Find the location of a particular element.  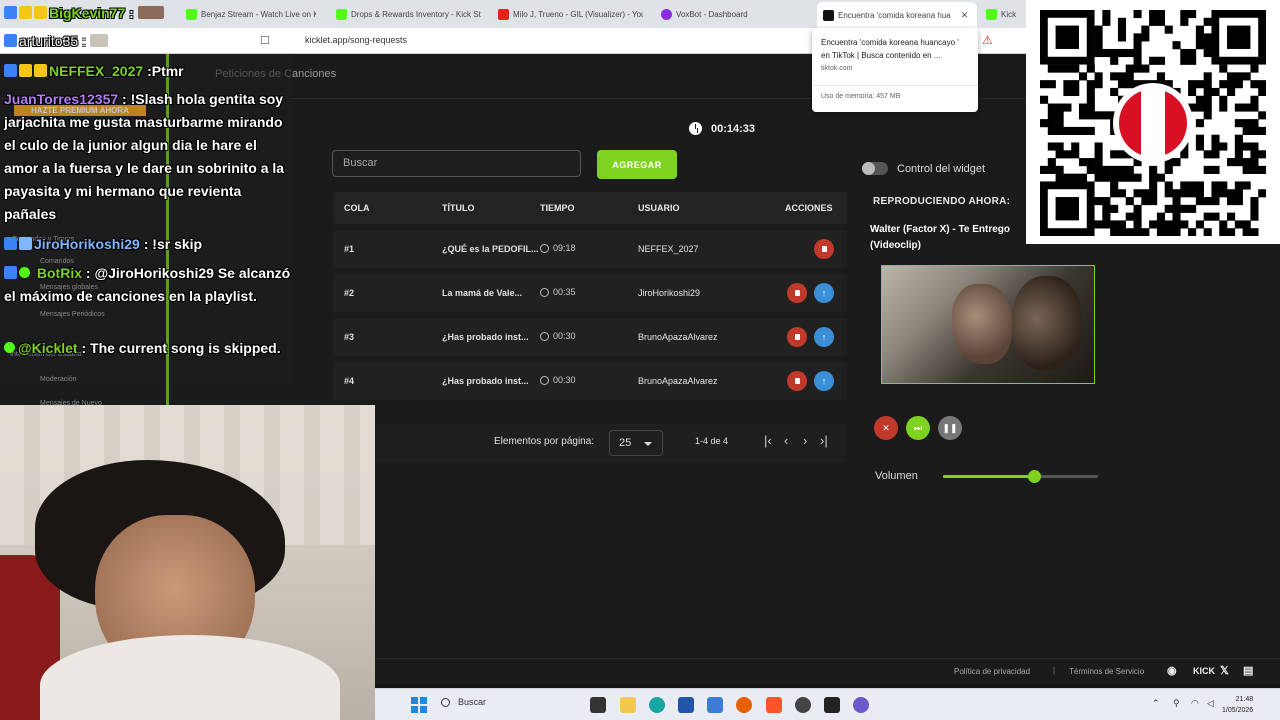

page-size-select: 25 is located at coordinates (636, 443).